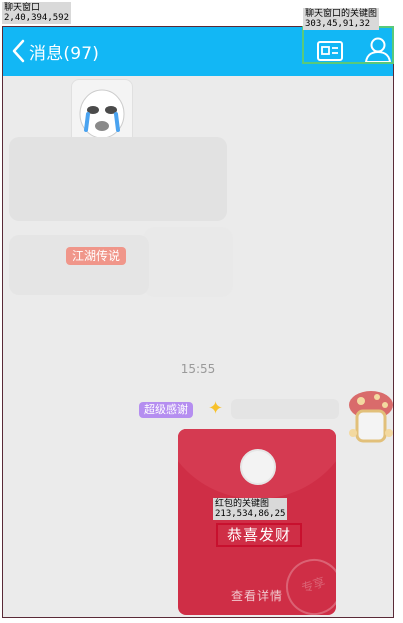 The height and width of the screenshot is (623, 403). Describe the element at coordinates (188, 262) in the screenshot. I see `blurred-content` at that location.